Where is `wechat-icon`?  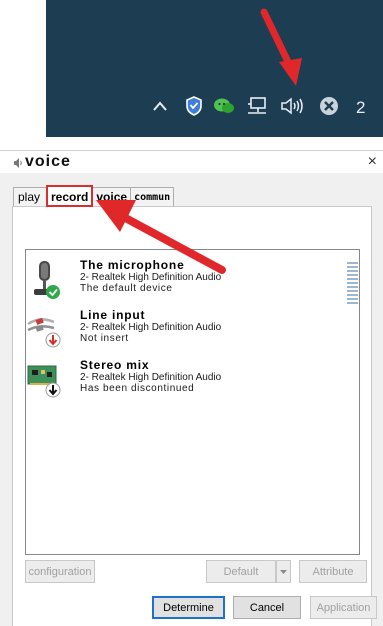 wechat-icon is located at coordinates (224, 106).